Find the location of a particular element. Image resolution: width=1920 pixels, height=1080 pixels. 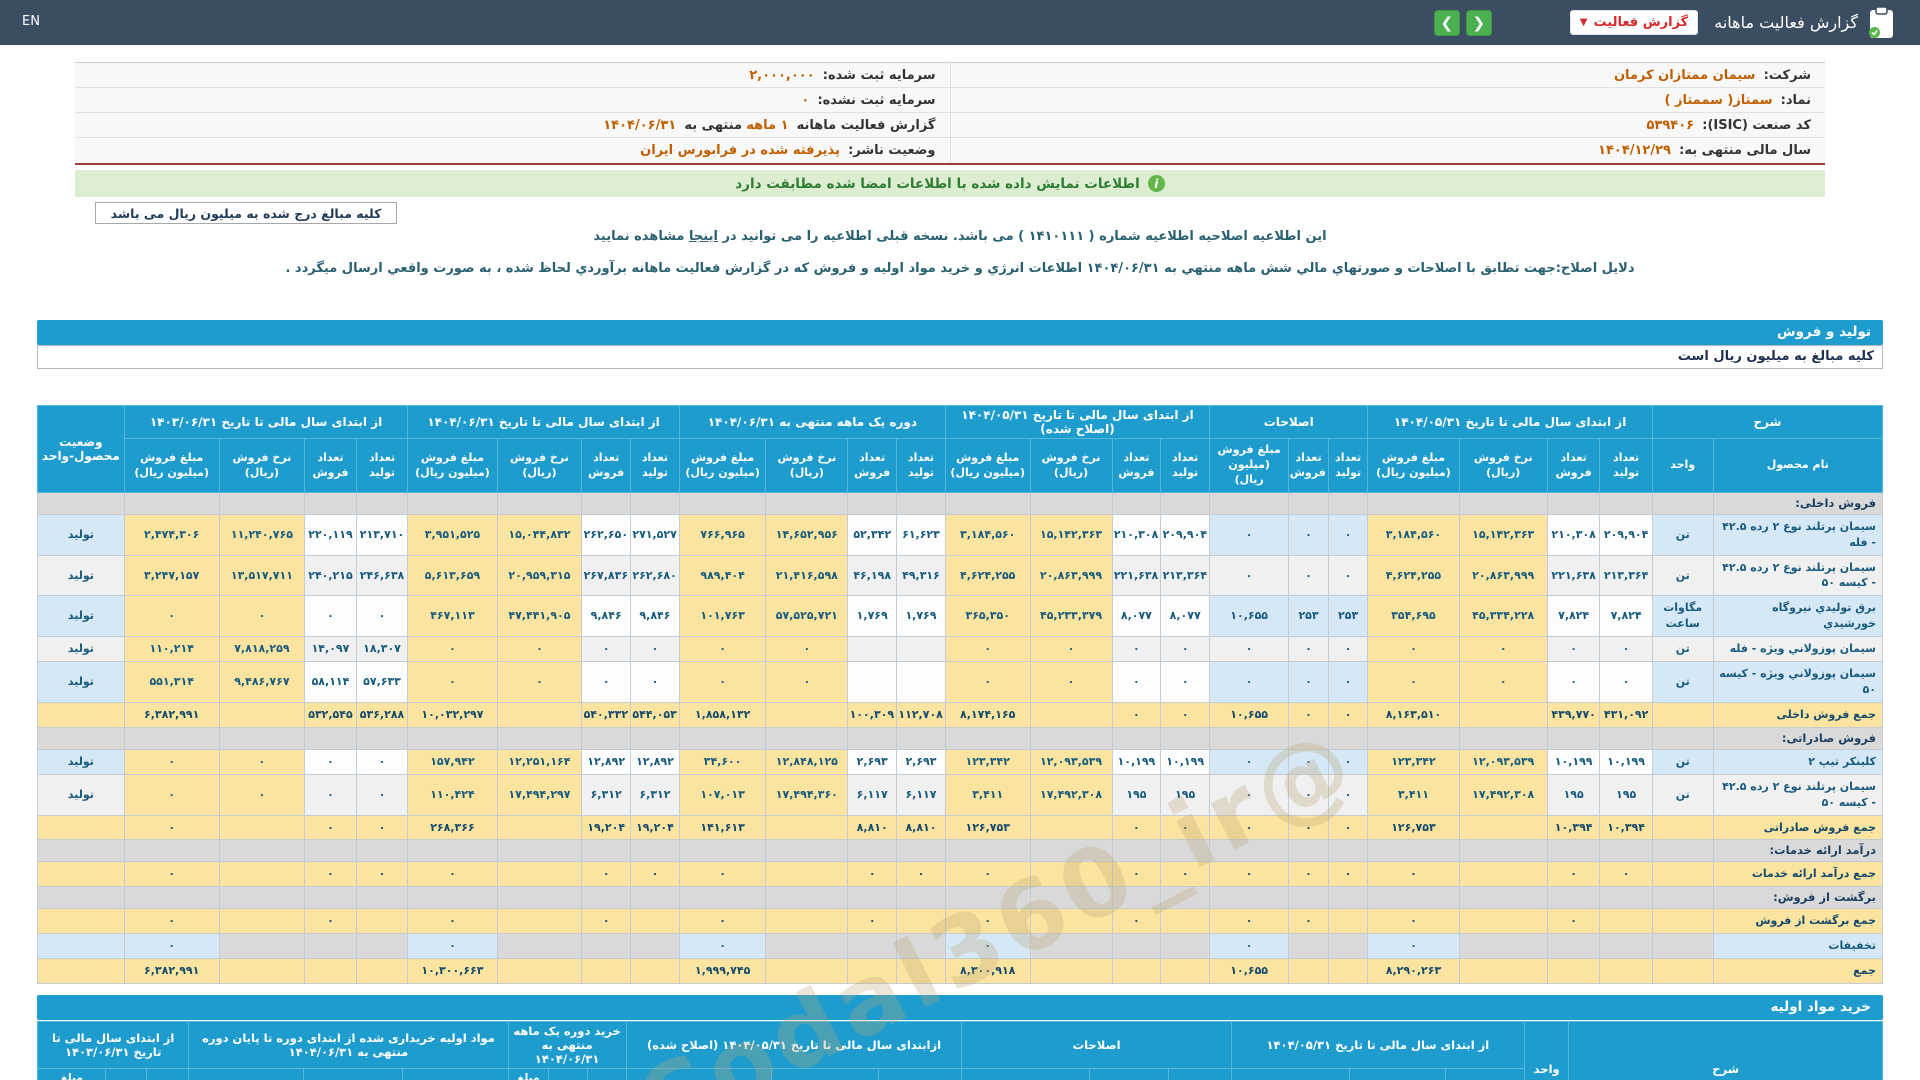

isic-value: ۵۳۹۴۰۶ is located at coordinates (1670, 125).